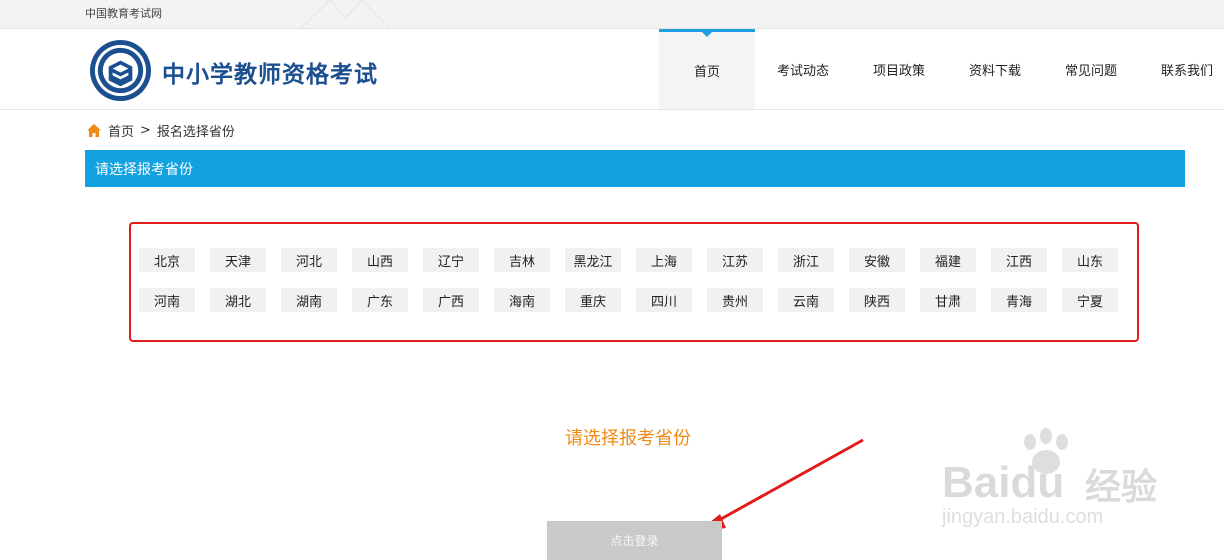 Image resolution: width=1224 pixels, height=560 pixels. I want to click on province-button: 四川, so click(664, 300).